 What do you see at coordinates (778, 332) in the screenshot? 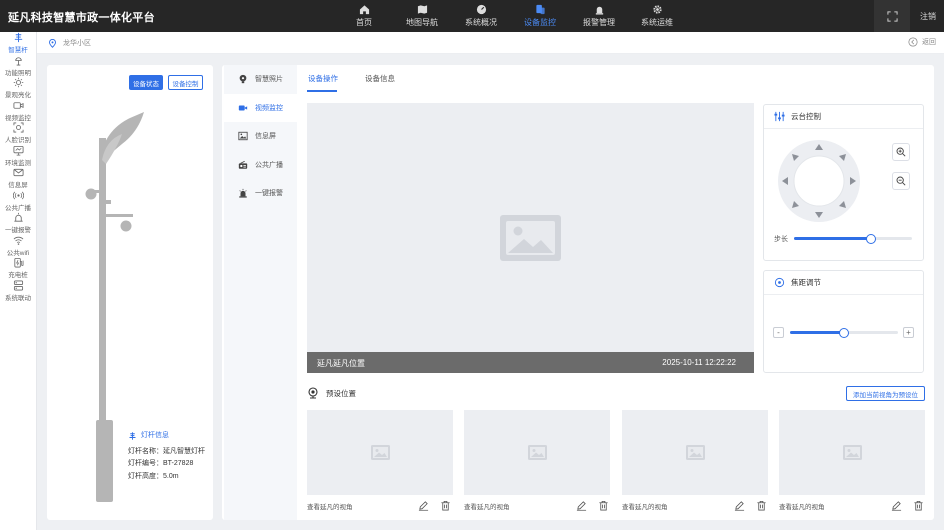
I see `focus-minus-button: -` at bounding box center [778, 332].